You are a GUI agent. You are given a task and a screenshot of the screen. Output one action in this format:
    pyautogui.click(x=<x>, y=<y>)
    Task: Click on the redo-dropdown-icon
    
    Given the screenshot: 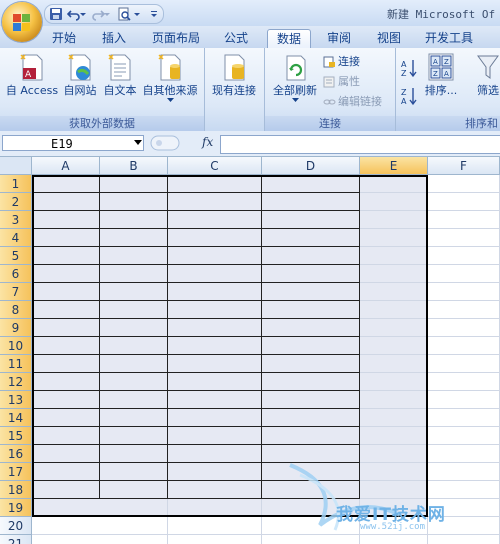 What is the action you would take?
    pyautogui.click(x=107, y=14)
    